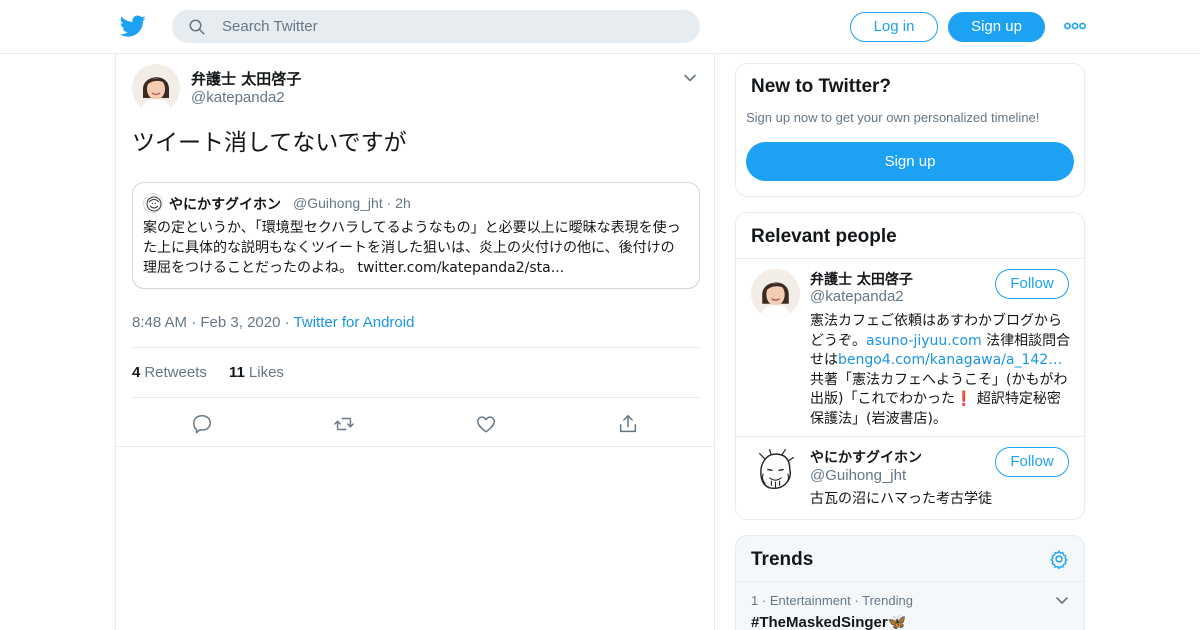 This screenshot has width=1200, height=630. I want to click on signup-button: Sign up, so click(996, 27).